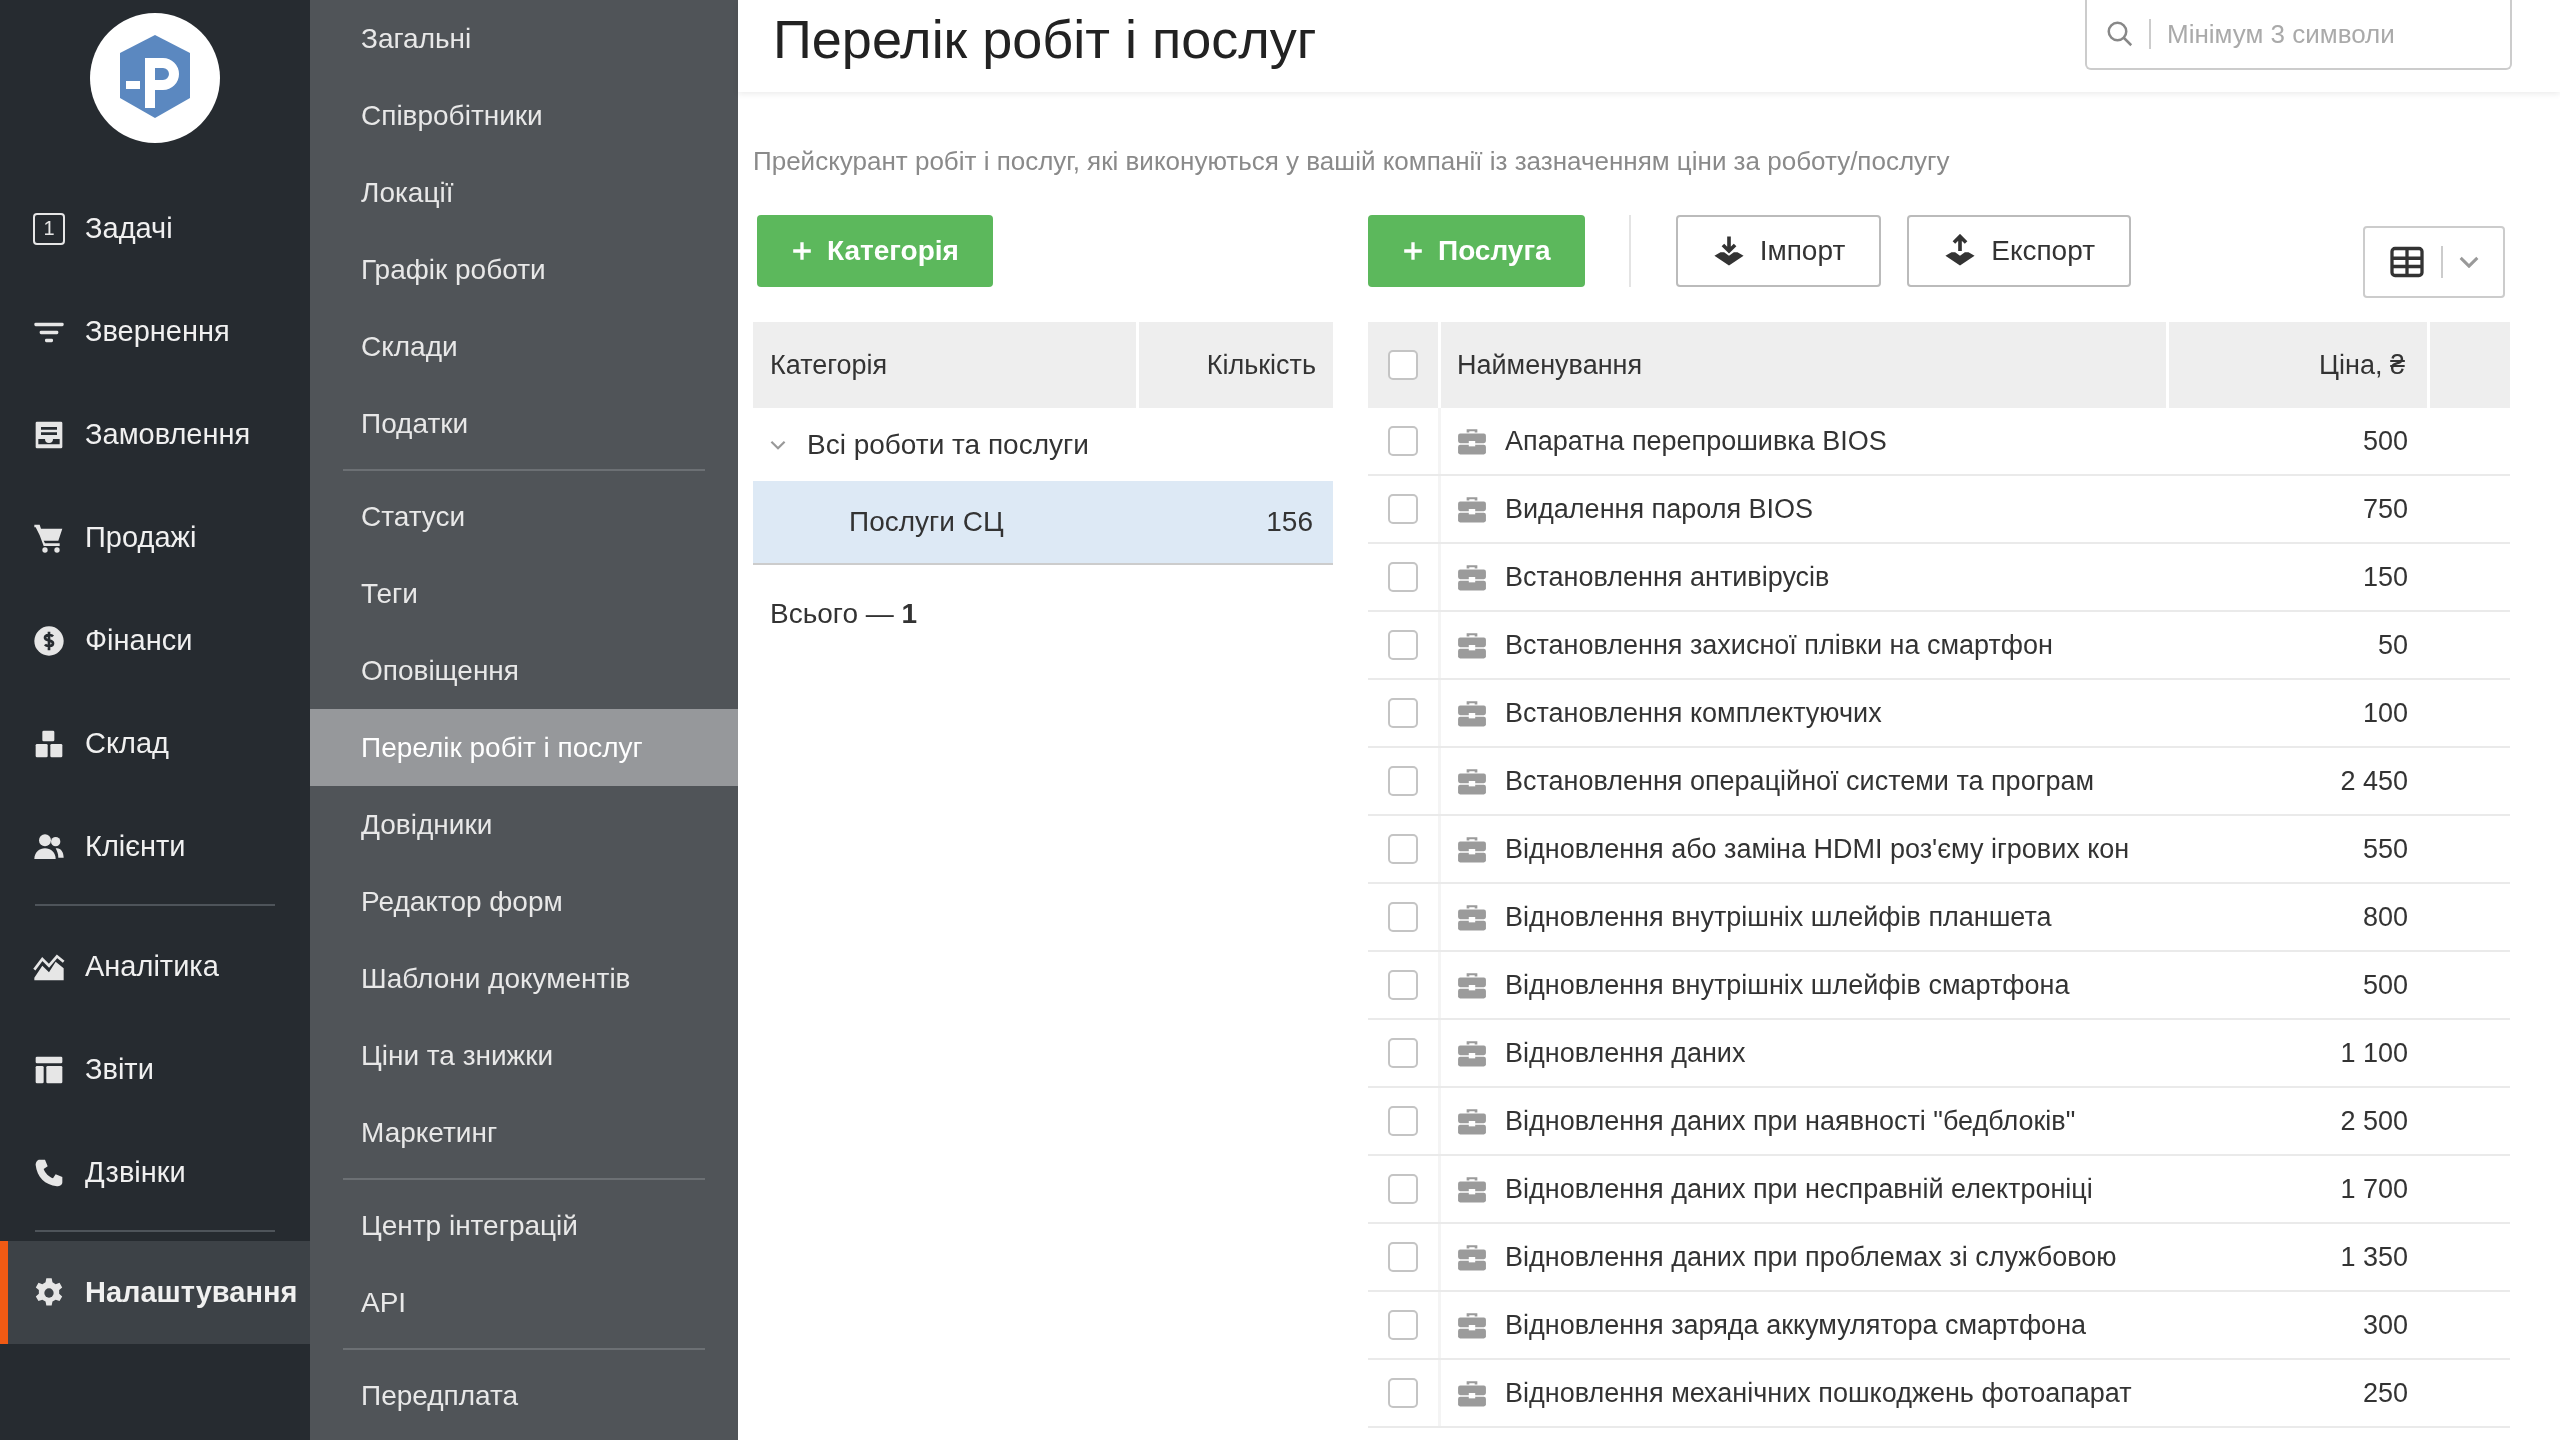 The width and height of the screenshot is (2560, 1440). What do you see at coordinates (2374, 1257) in the screenshot?
I see `service-price: 1 350` at bounding box center [2374, 1257].